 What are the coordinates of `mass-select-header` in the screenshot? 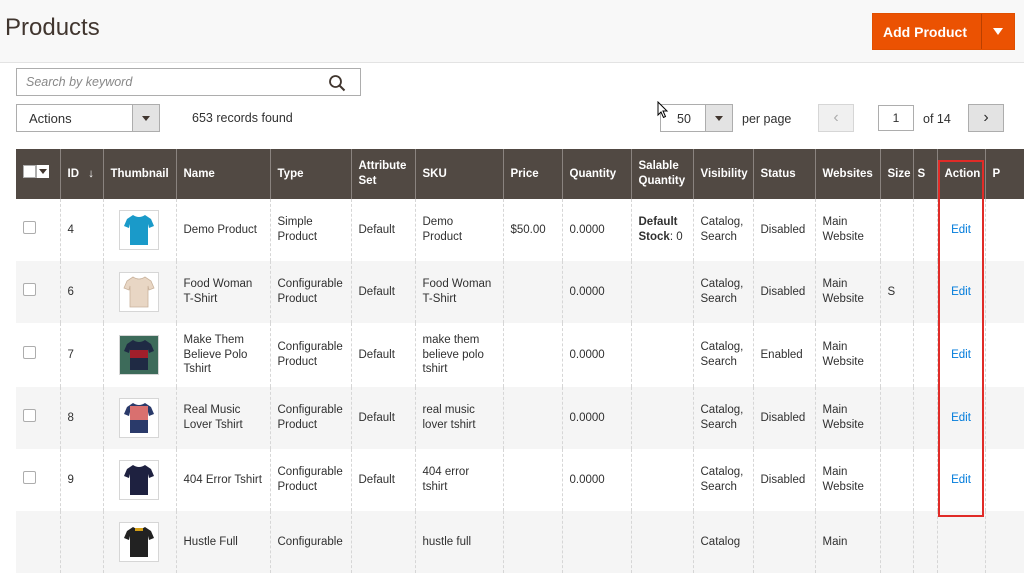 It's located at (38, 174).